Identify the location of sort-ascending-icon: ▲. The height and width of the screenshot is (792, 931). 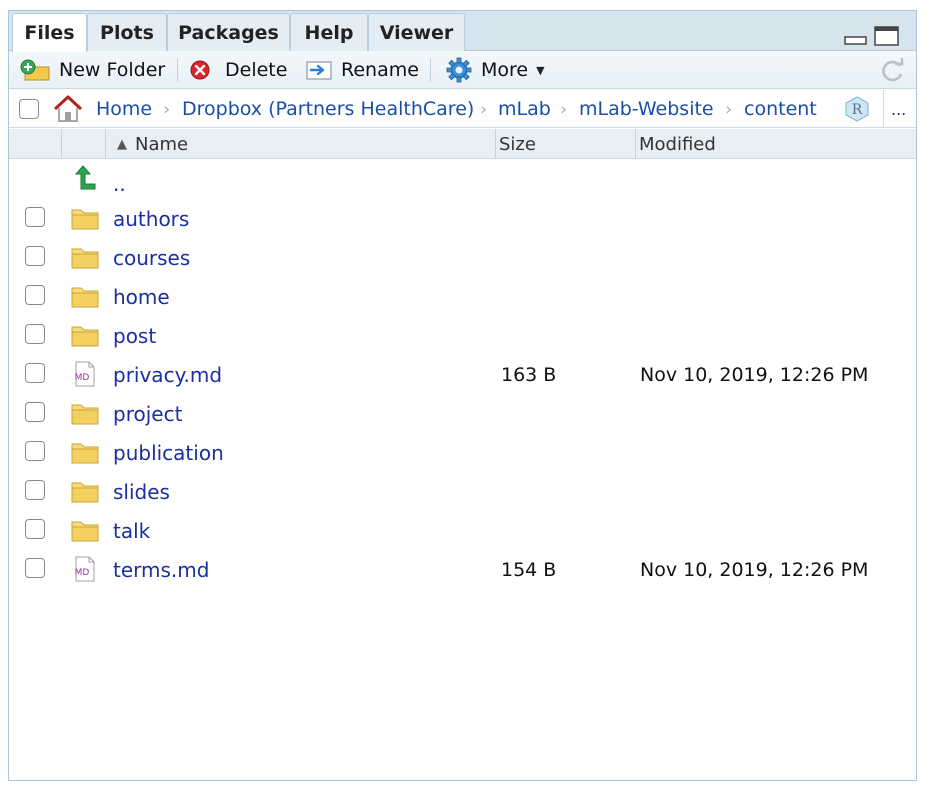
(122, 144).